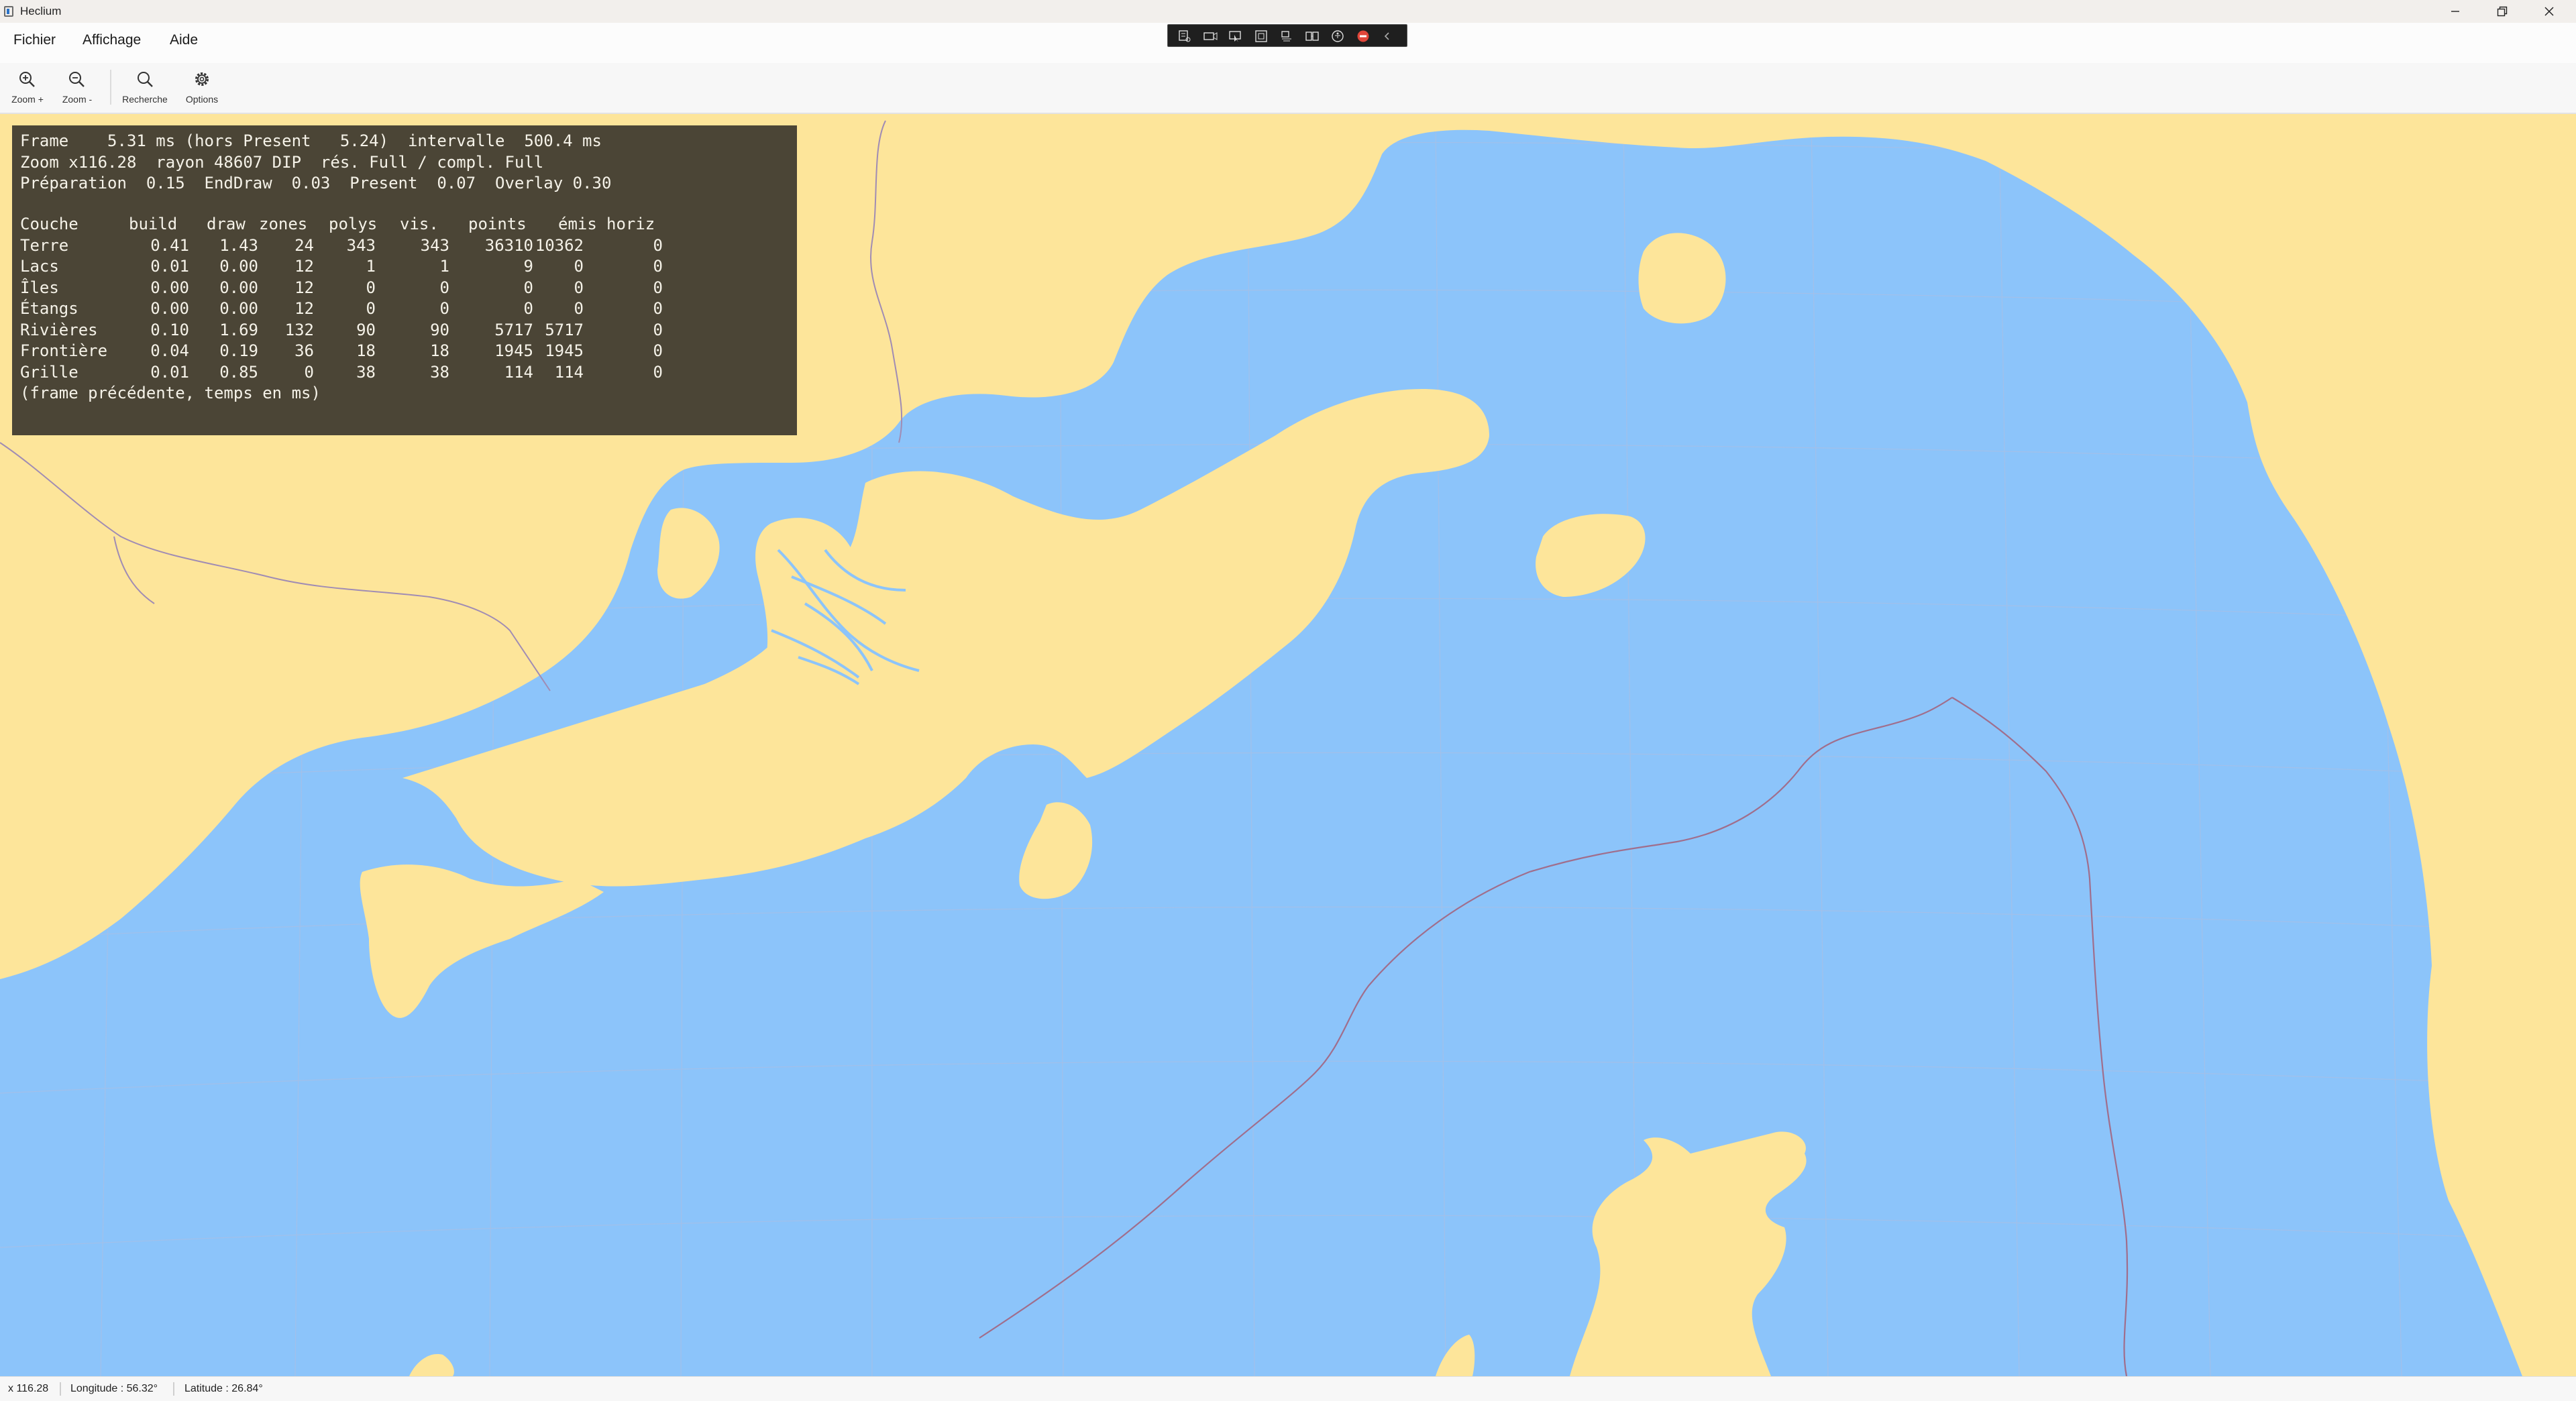  I want to click on zoom-in-label: Zoom +, so click(27, 99).